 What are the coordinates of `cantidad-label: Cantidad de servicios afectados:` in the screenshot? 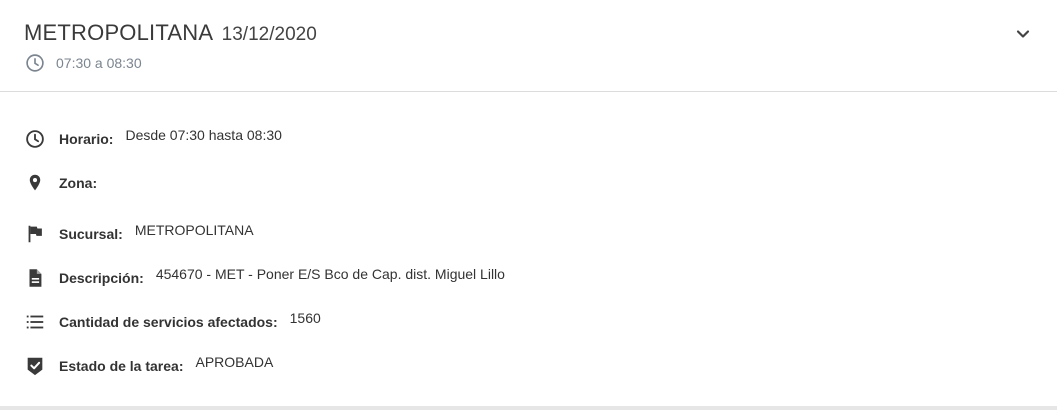 It's located at (168, 322).